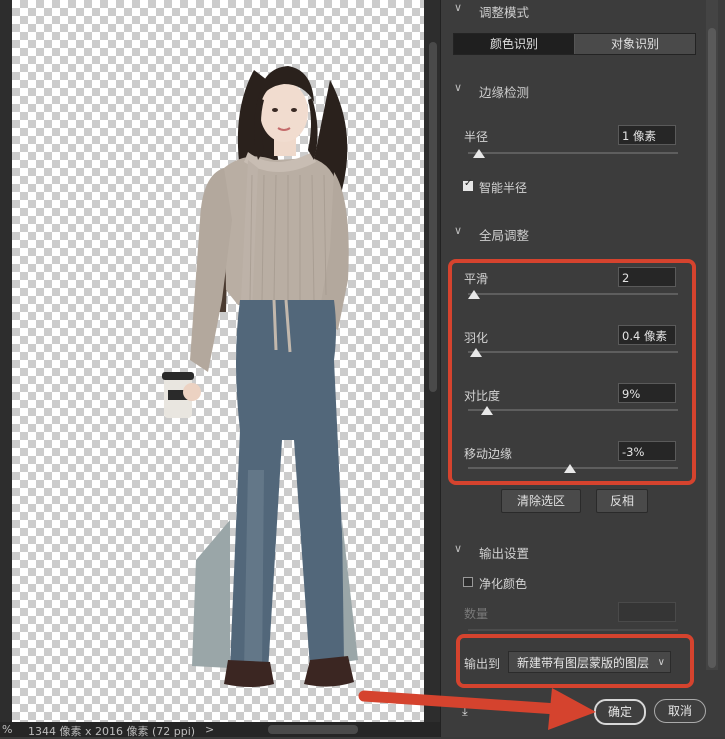 This screenshot has height=739, width=725. What do you see at coordinates (477, 709) in the screenshot?
I see `annotation-arrow-icon` at bounding box center [477, 709].